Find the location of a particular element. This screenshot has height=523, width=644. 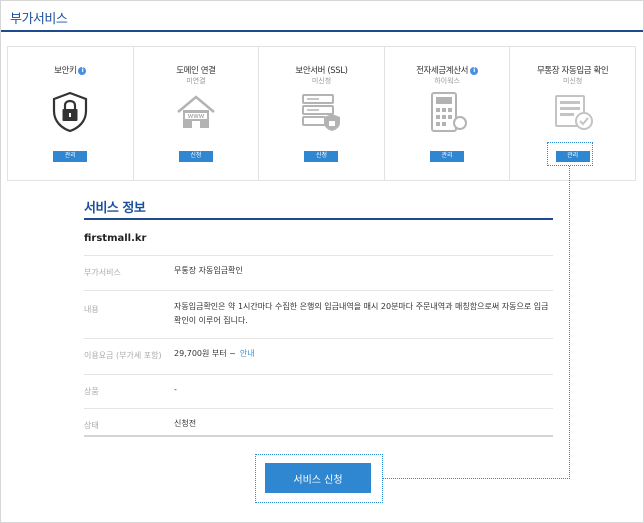

table-row: 이용요금 (부가세 포함) 29,700원 부터 ~ 안내 is located at coordinates (318, 356).